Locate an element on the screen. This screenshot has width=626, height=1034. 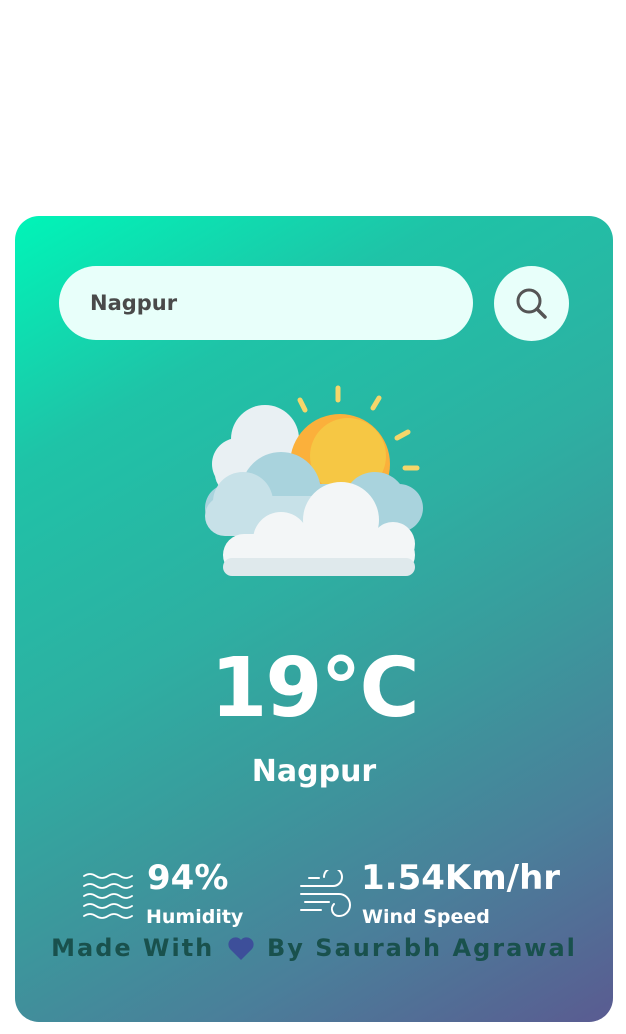
city-search-input is located at coordinates (266, 303).